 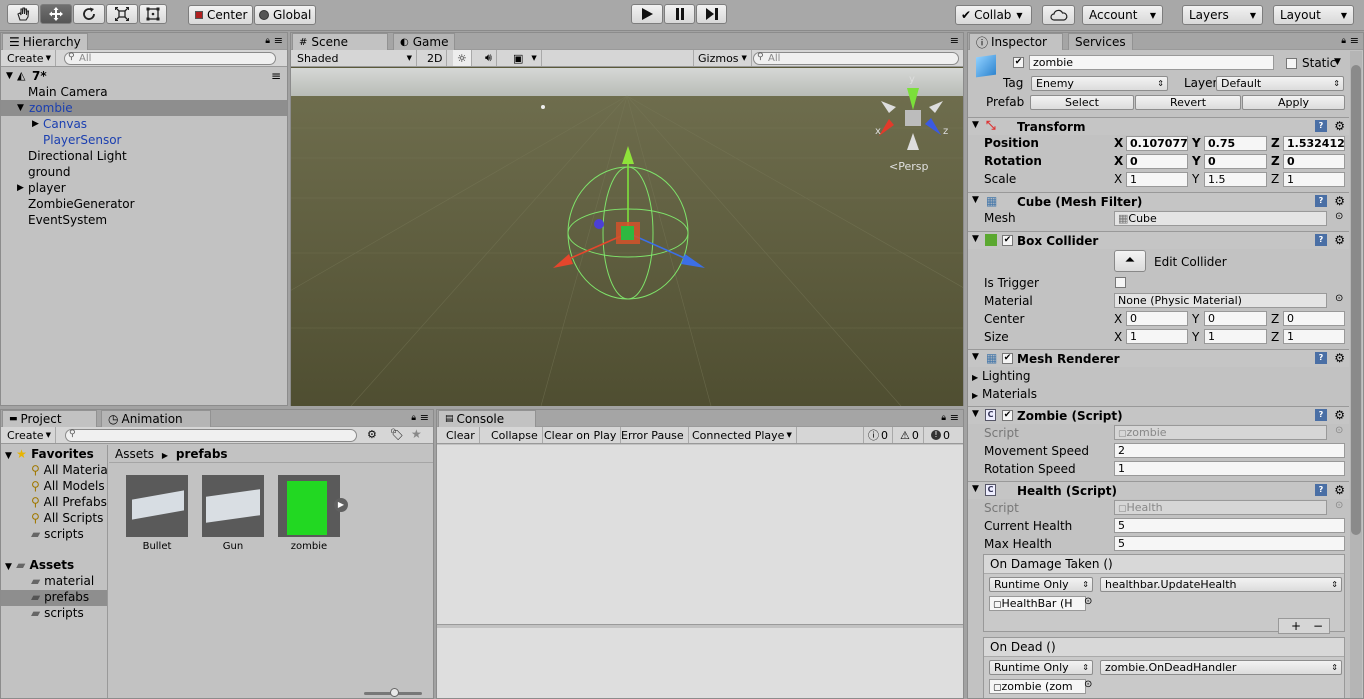 I want to click on layout-dropdown: Layout ▼, so click(x=1313, y=15).